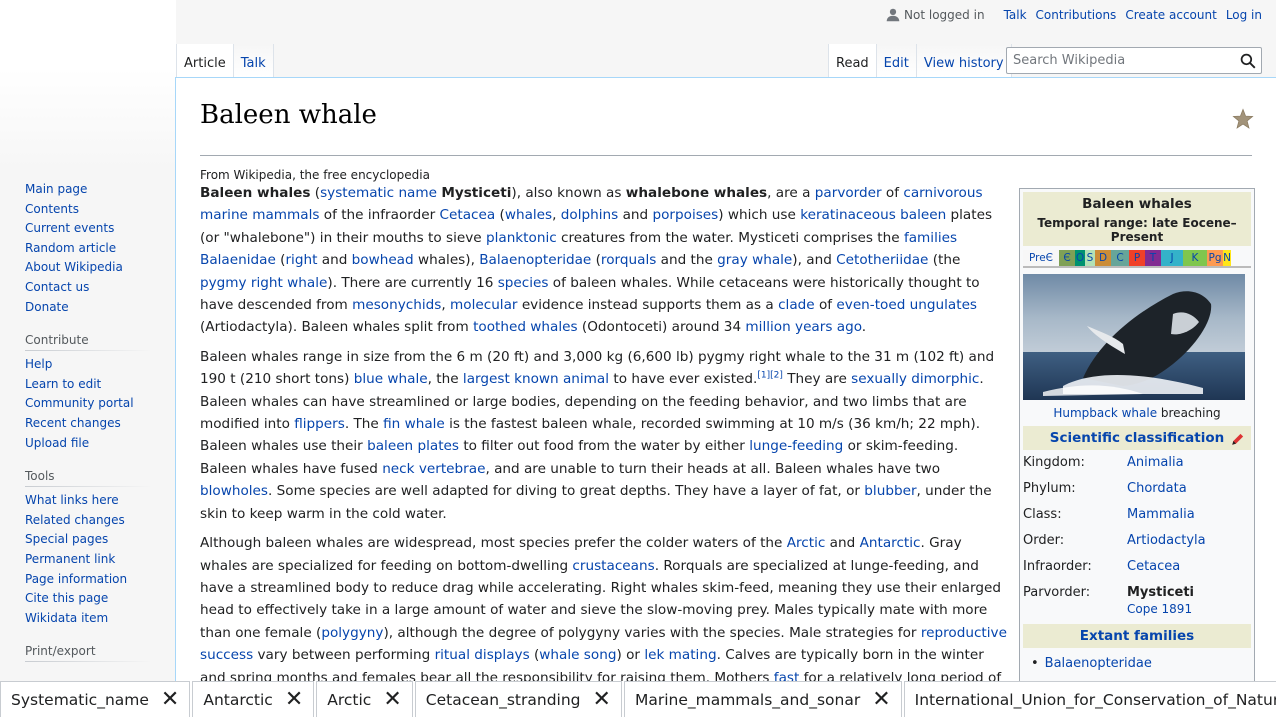 This screenshot has width=1276, height=717. I want to click on taxon-class-link: Mammalia, so click(1189, 515).